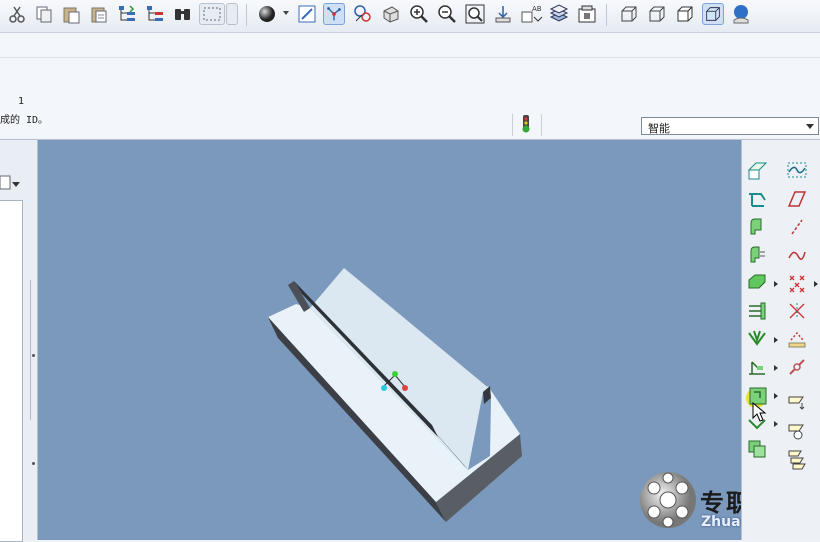 Image resolution: width=820 pixels, height=542 pixels. I want to click on regenerate-manager-icon, so click(155, 14).